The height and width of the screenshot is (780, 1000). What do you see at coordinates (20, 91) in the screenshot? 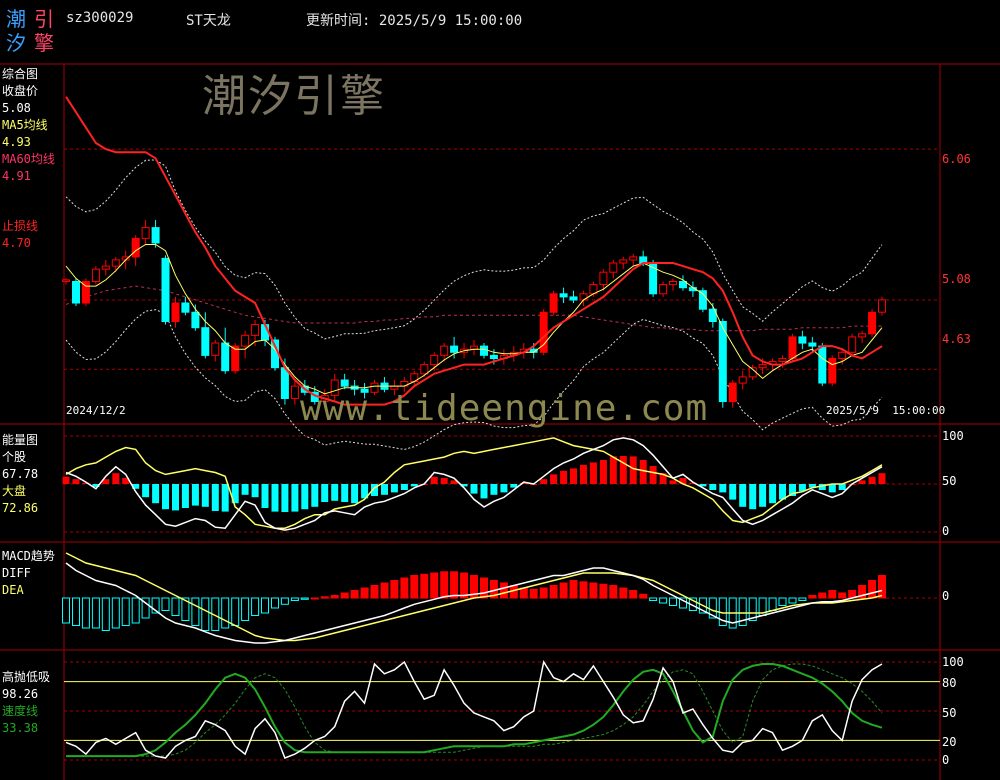
I see `close-label: 收盘价` at bounding box center [20, 91].